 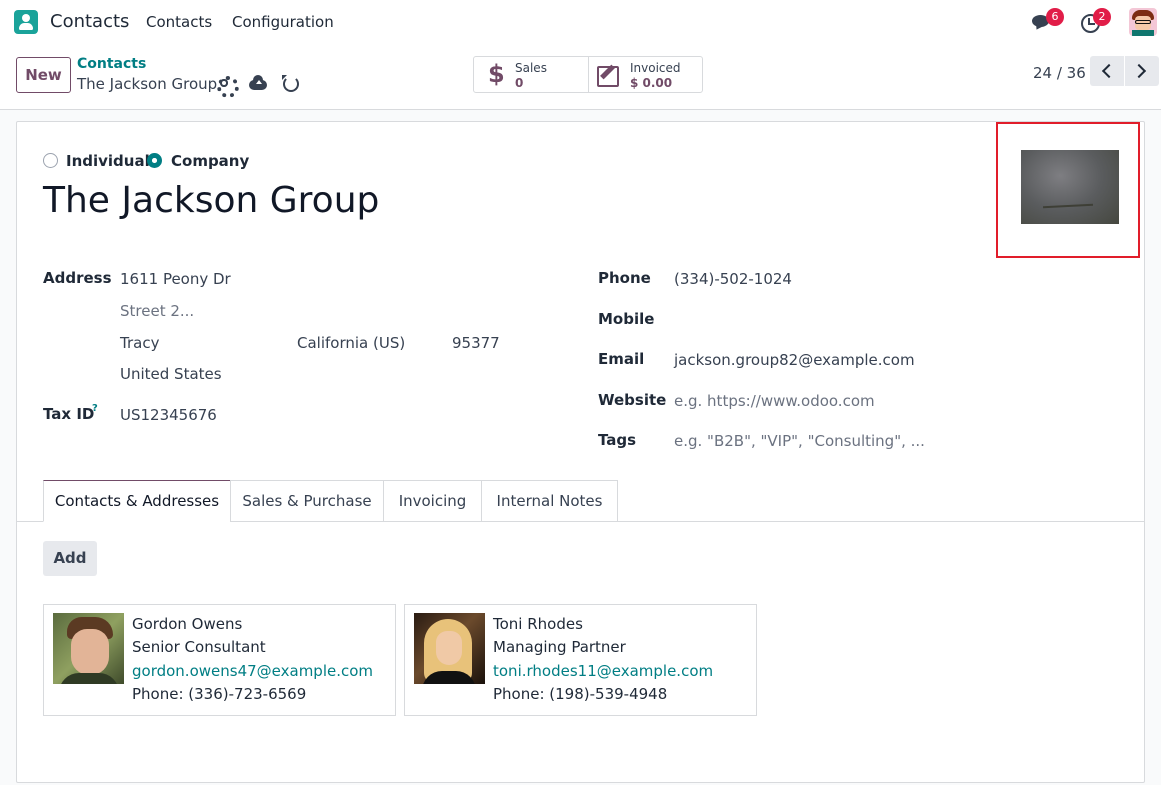 What do you see at coordinates (111, 64) in the screenshot?
I see `breadcrumb-parent: Contacts` at bounding box center [111, 64].